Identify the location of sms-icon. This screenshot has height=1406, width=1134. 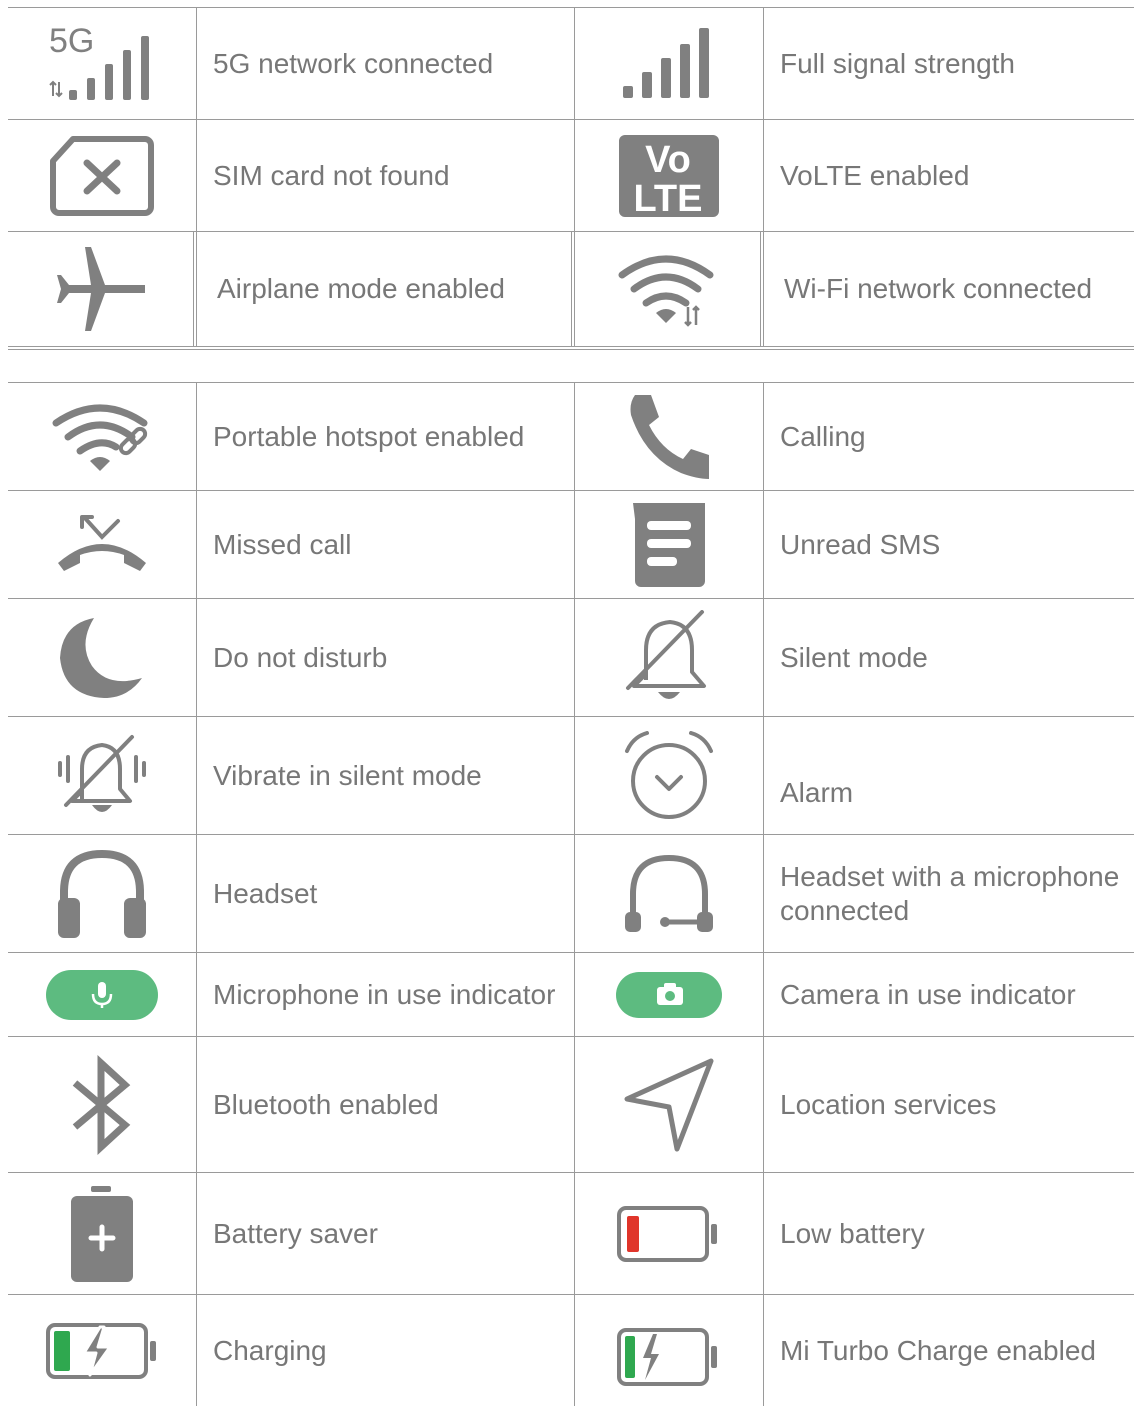
(669, 545).